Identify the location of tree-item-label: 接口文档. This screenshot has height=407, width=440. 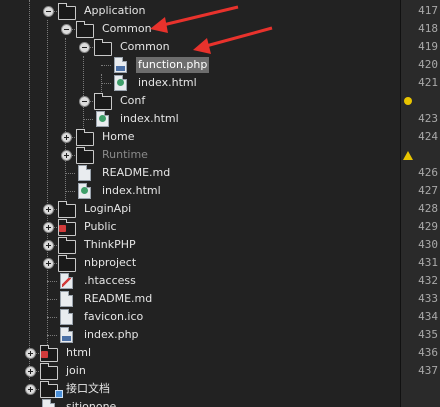
(88, 388).